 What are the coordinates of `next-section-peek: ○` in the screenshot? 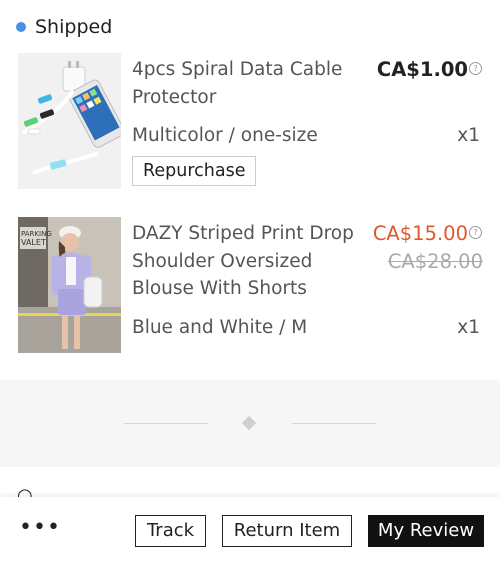 It's located at (250, 482).